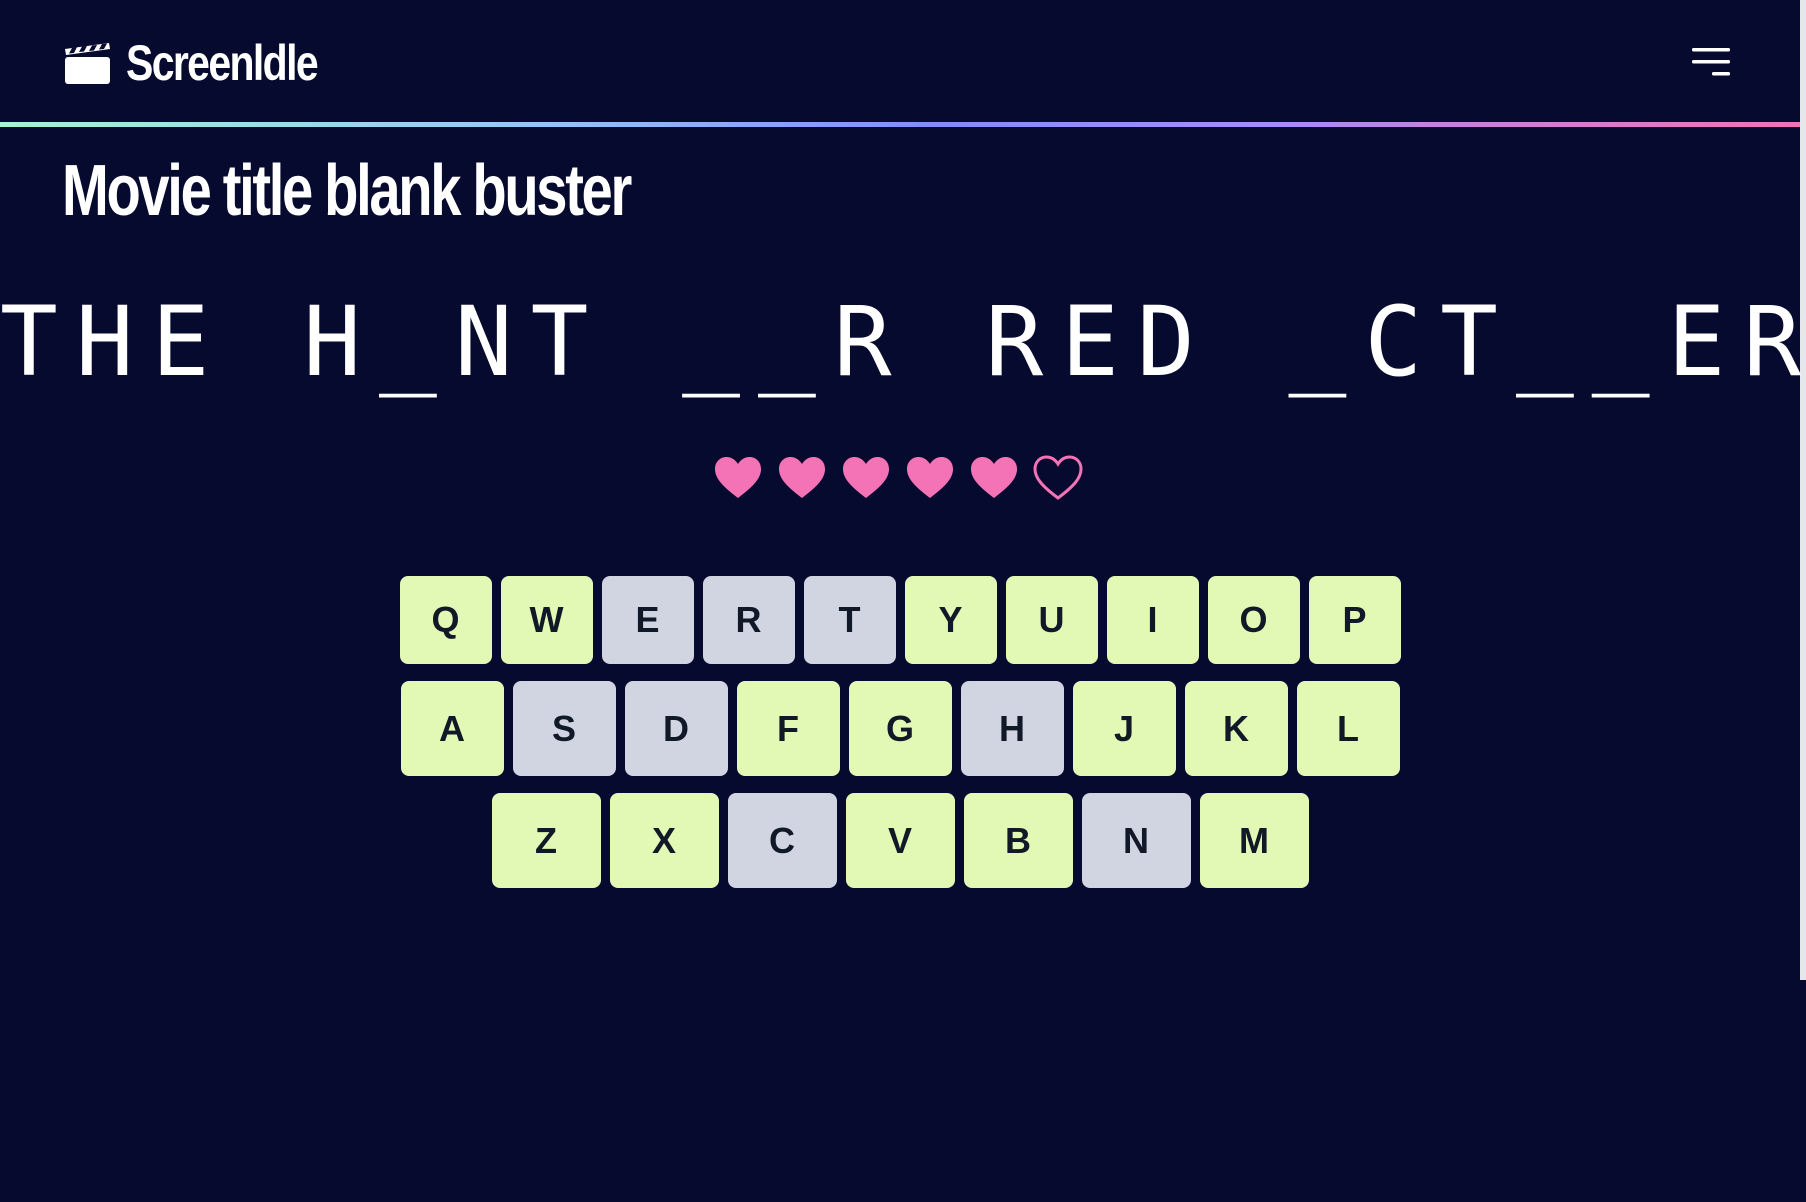 The image size is (1806, 1202). I want to click on key-a: A, so click(452, 728).